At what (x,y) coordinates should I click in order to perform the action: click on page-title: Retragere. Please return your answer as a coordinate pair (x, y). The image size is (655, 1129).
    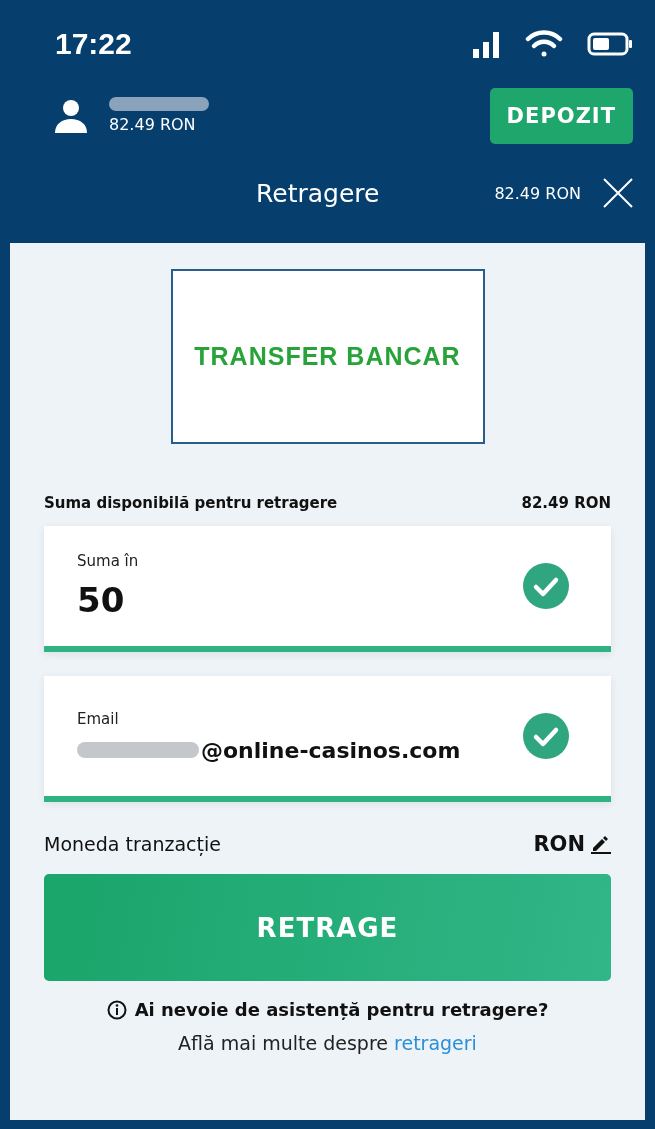
    Looking at the image, I should click on (318, 193).